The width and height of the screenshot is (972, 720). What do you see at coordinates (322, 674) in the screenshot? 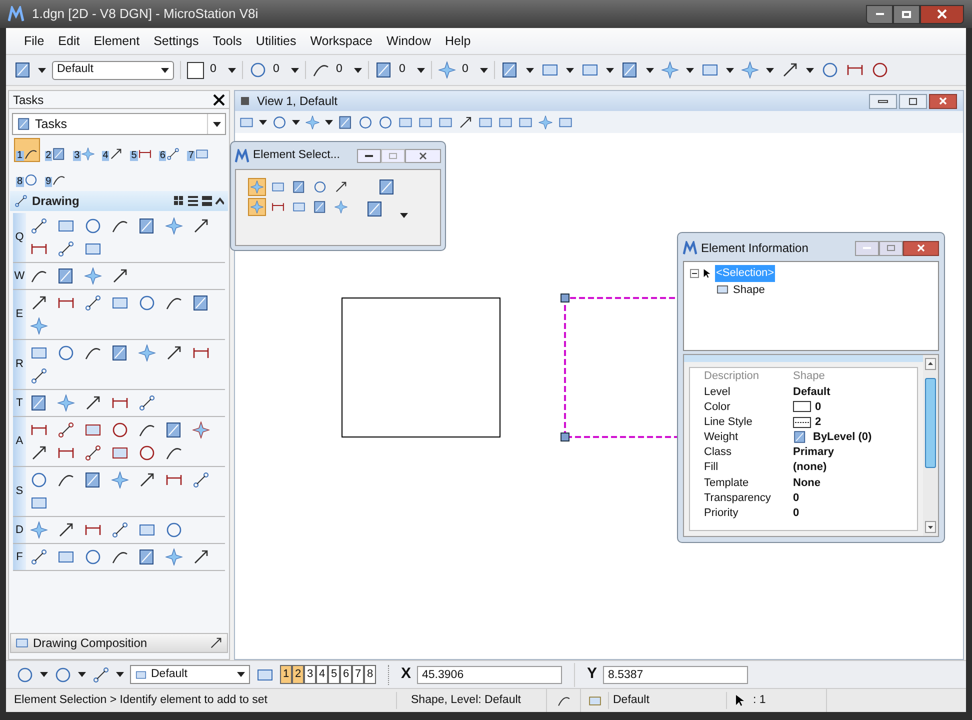
I see `view-number-button: 4` at bounding box center [322, 674].